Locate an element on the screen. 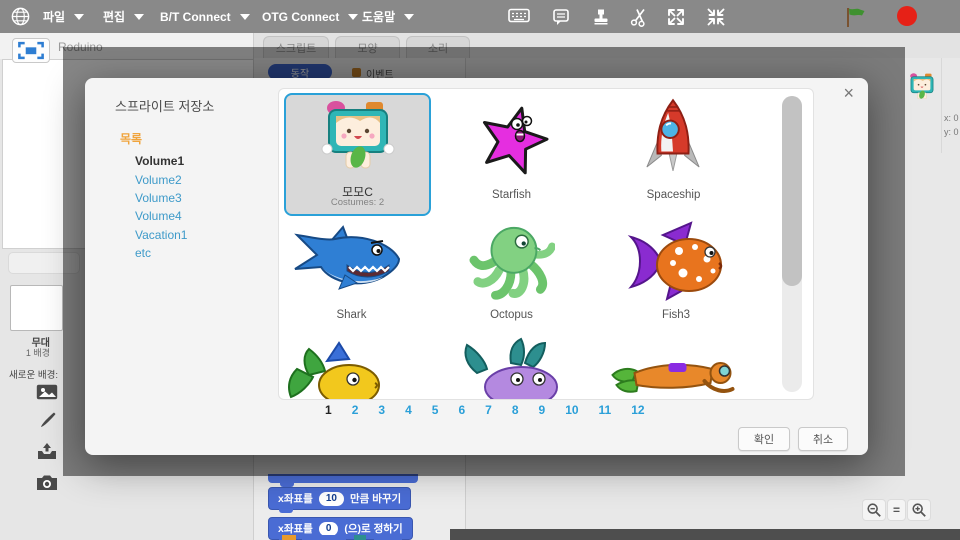 Image resolution: width=960 pixels, height=540 pixels. scissors-delete-icon is located at coordinates (640, 17).